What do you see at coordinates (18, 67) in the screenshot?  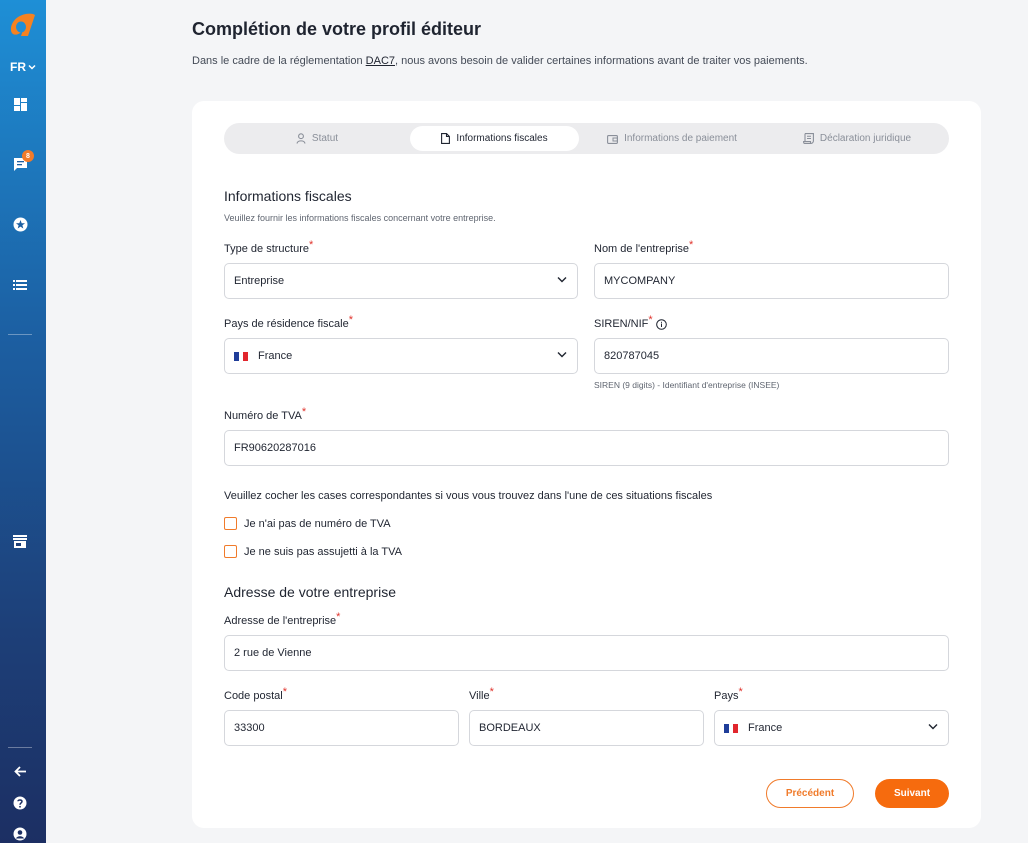 I see `language-label: FR` at bounding box center [18, 67].